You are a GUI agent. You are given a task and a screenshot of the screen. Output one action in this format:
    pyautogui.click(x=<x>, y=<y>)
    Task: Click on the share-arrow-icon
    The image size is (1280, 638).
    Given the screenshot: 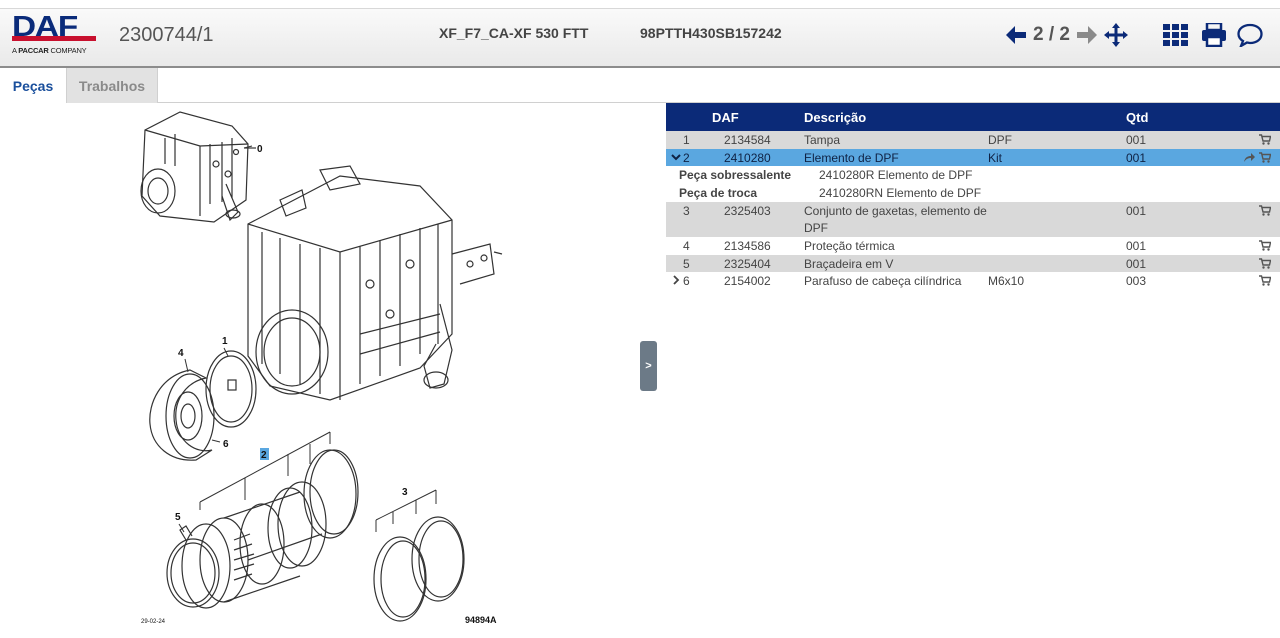 What is the action you would take?
    pyautogui.click(x=1249, y=159)
    